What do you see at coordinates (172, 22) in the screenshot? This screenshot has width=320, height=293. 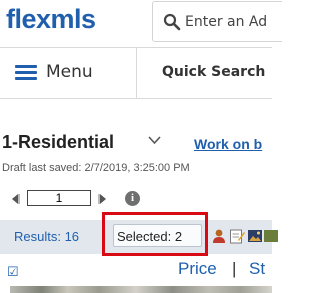 I see `search-icon` at bounding box center [172, 22].